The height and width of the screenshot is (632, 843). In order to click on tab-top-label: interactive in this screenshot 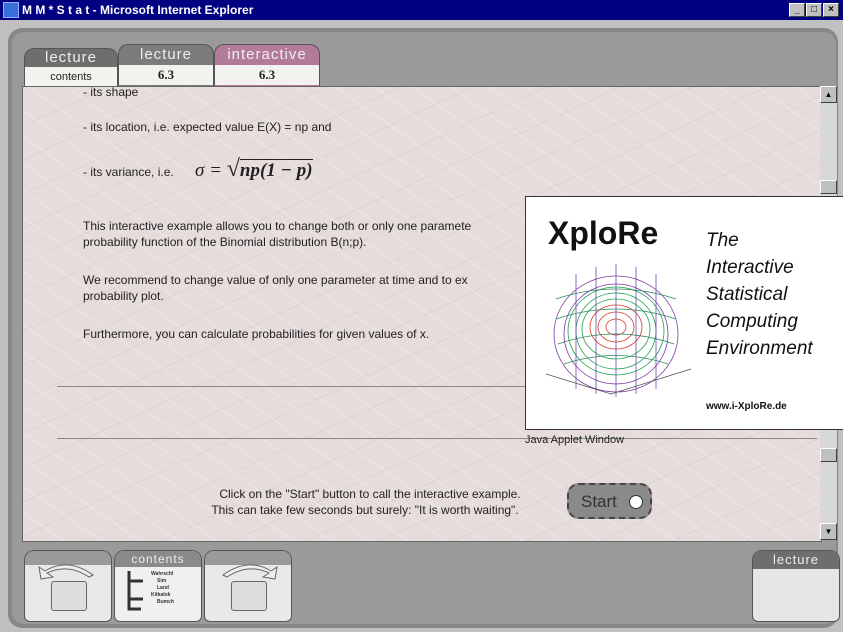, I will do `click(267, 54)`.